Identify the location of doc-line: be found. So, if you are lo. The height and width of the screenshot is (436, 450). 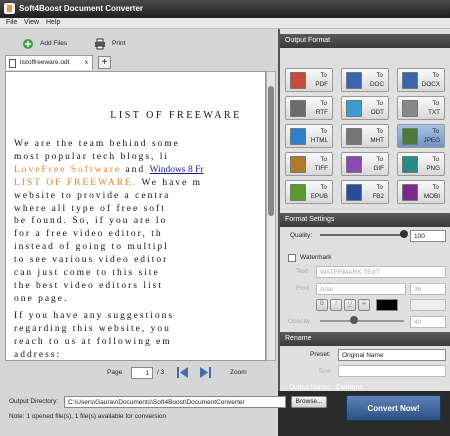
(91, 221).